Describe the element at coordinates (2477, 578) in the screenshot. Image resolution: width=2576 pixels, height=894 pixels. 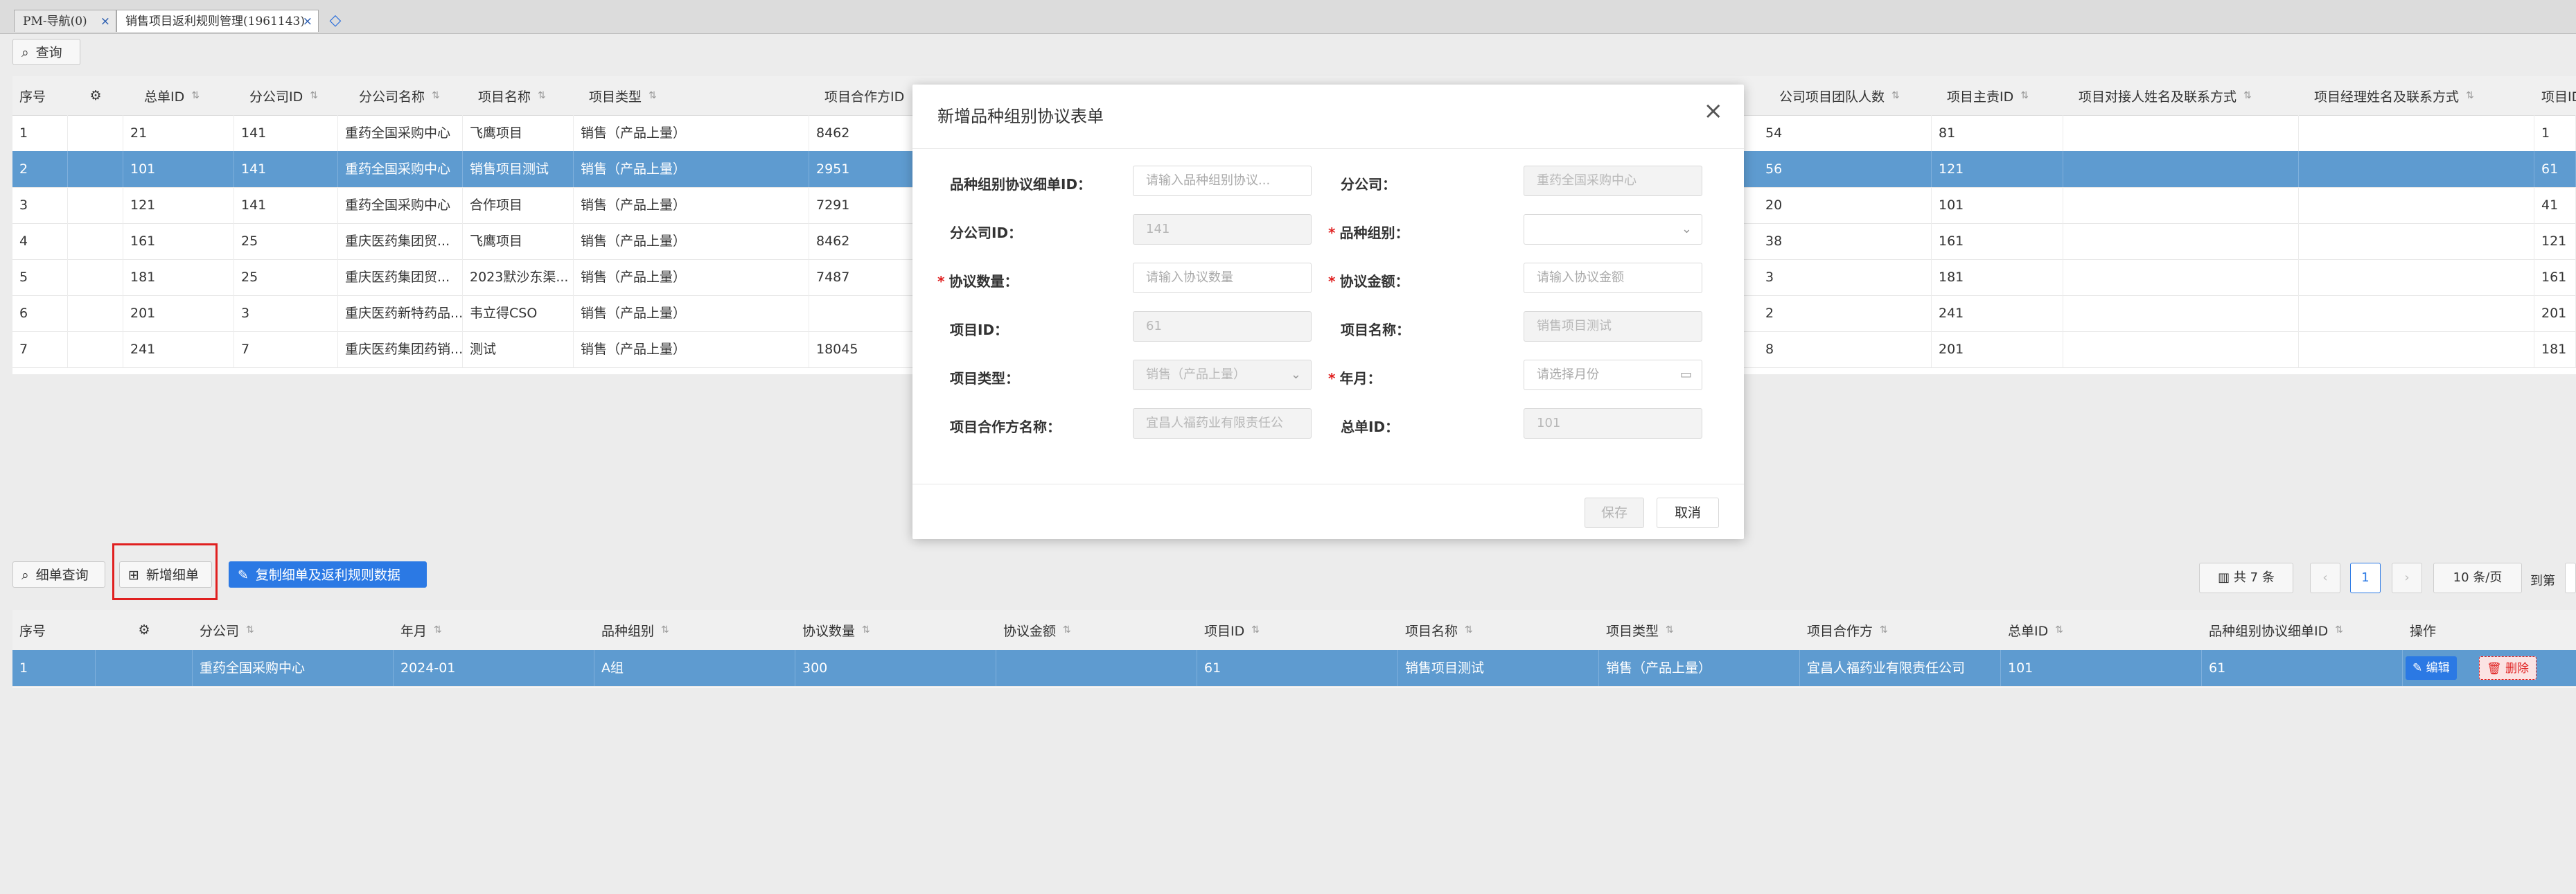
I see `page-size-select: 10 条/页` at that location.